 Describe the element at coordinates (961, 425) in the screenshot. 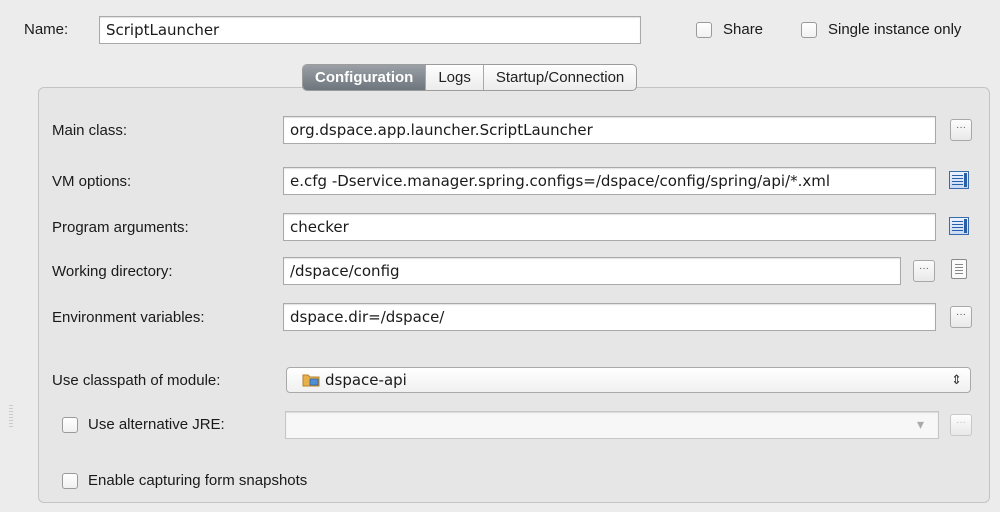

I see `alternative-jre-browse-button: ···` at that location.